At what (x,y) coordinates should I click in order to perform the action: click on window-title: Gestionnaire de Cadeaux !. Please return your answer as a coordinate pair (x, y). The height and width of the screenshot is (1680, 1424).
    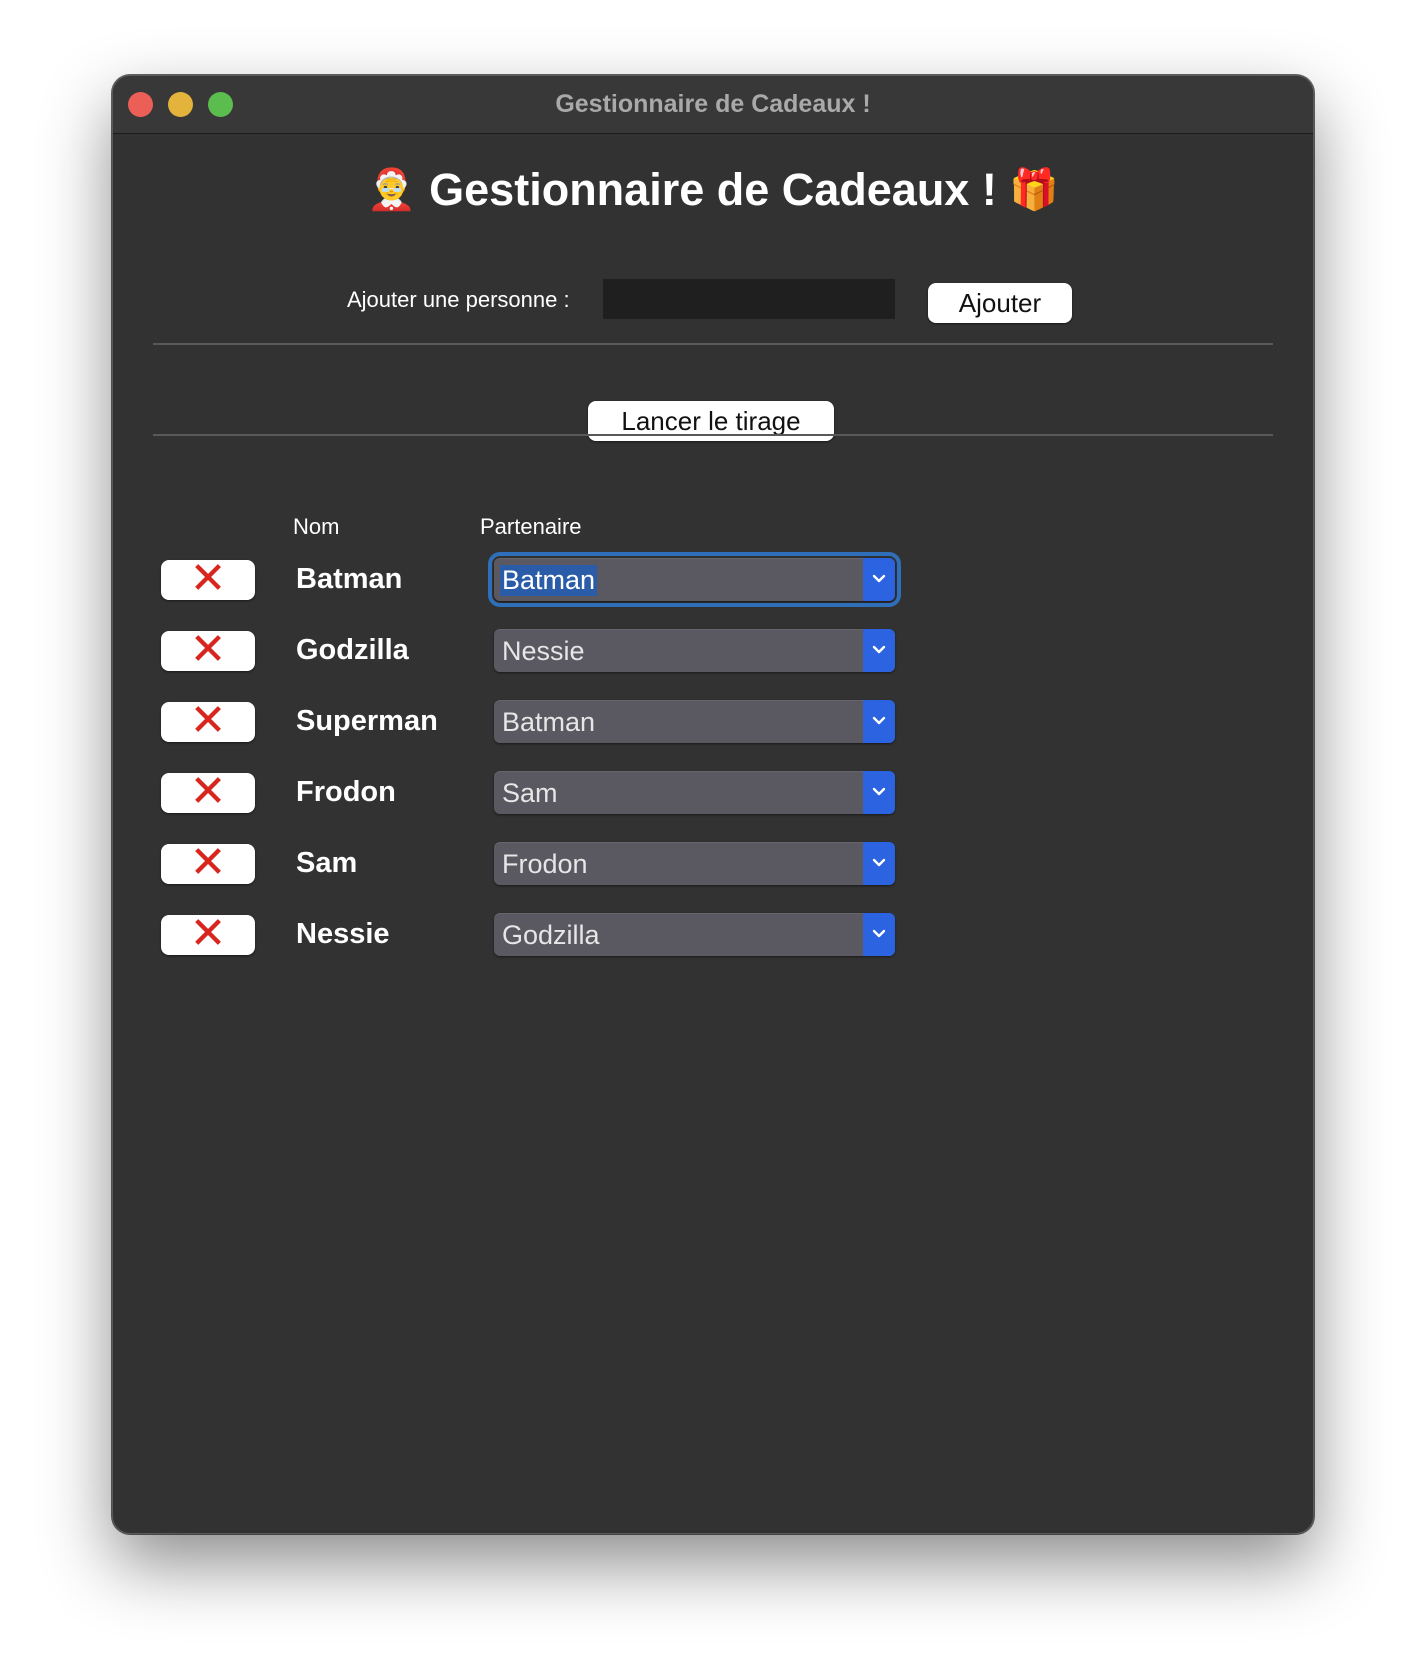
    Looking at the image, I should click on (713, 104).